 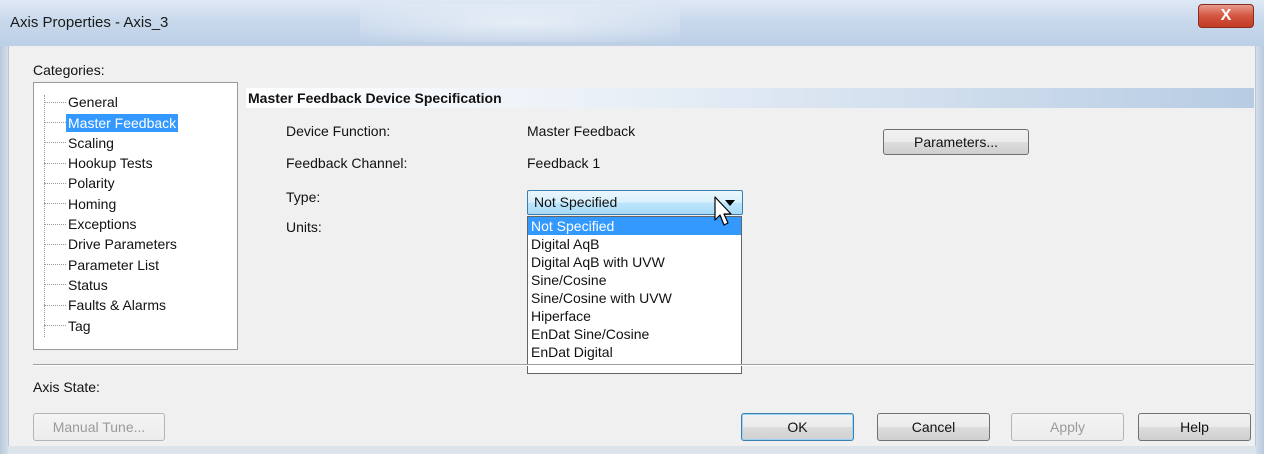 What do you see at coordinates (723, 211) in the screenshot?
I see `mouse-pointer-icon` at bounding box center [723, 211].